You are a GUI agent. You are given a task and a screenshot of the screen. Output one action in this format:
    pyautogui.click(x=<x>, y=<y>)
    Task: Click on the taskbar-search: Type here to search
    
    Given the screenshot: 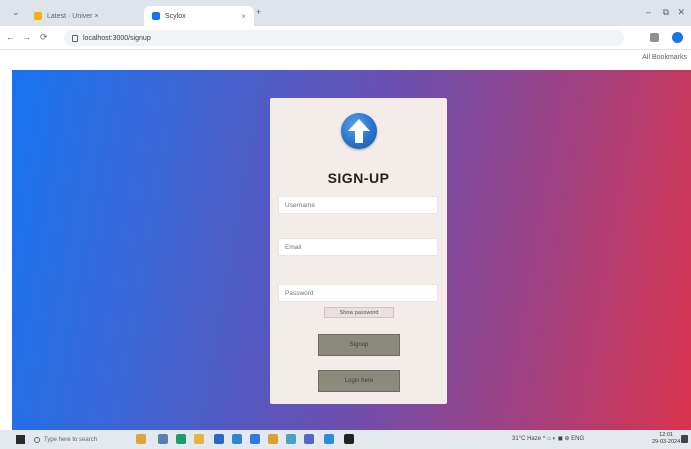 What is the action you would take?
    pyautogui.click(x=74, y=439)
    